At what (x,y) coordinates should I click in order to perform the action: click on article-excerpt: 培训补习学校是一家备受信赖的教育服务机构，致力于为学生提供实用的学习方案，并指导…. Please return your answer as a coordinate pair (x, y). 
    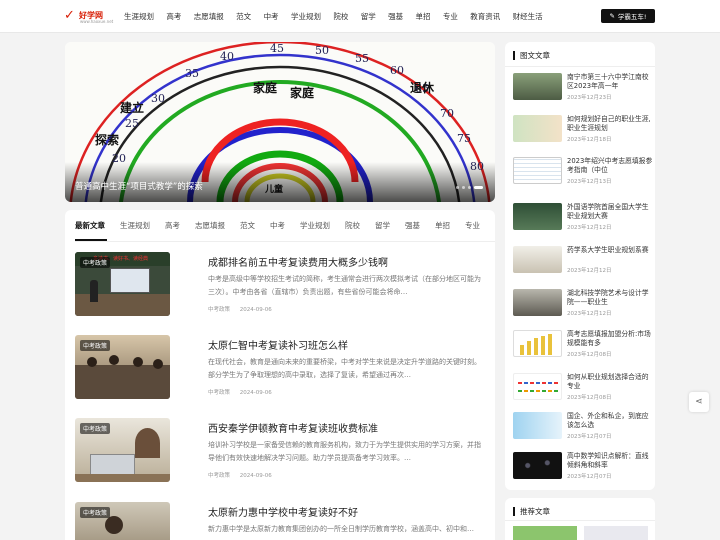
    Looking at the image, I should click on (344, 451).